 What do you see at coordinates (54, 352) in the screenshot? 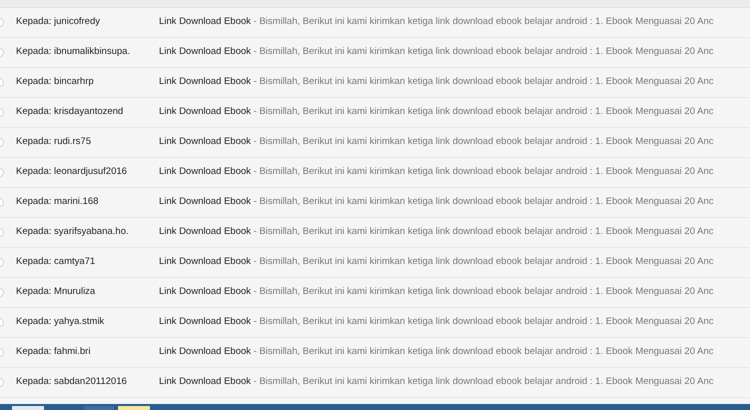
I see `recipient-text: Kepada: fahmi.bri` at bounding box center [54, 352].